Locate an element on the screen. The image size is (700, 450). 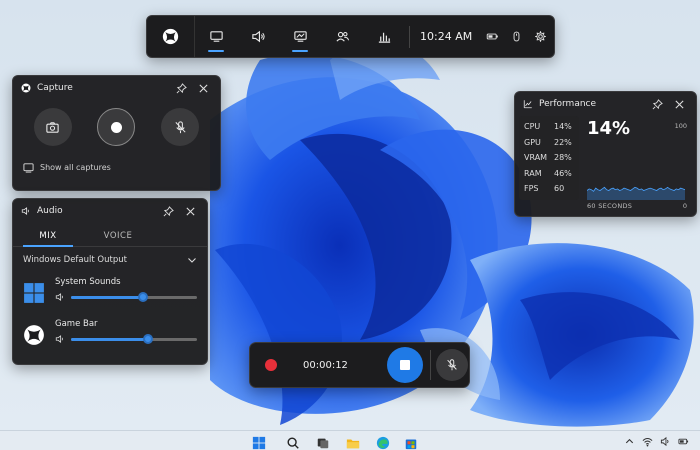
mouse-indicator is located at coordinates (516, 36).